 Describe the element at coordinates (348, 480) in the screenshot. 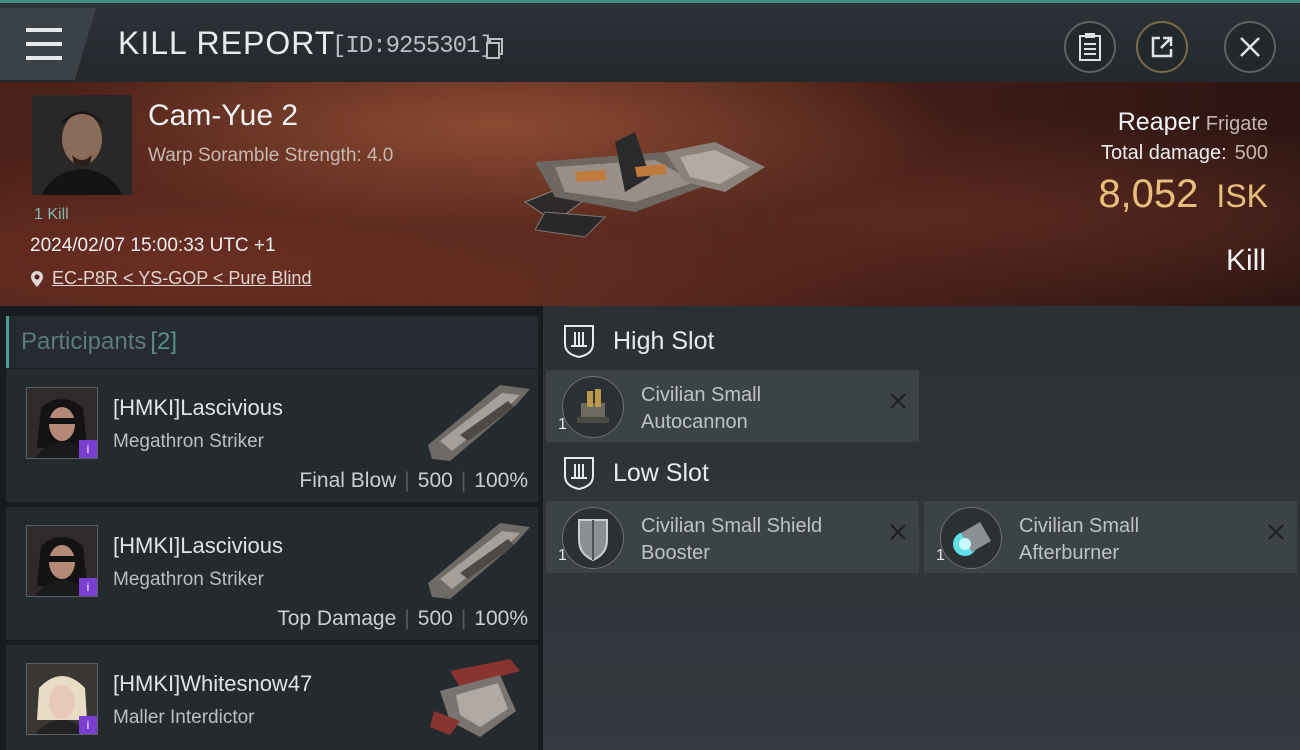

I see `participant-tag: Final Blow` at that location.